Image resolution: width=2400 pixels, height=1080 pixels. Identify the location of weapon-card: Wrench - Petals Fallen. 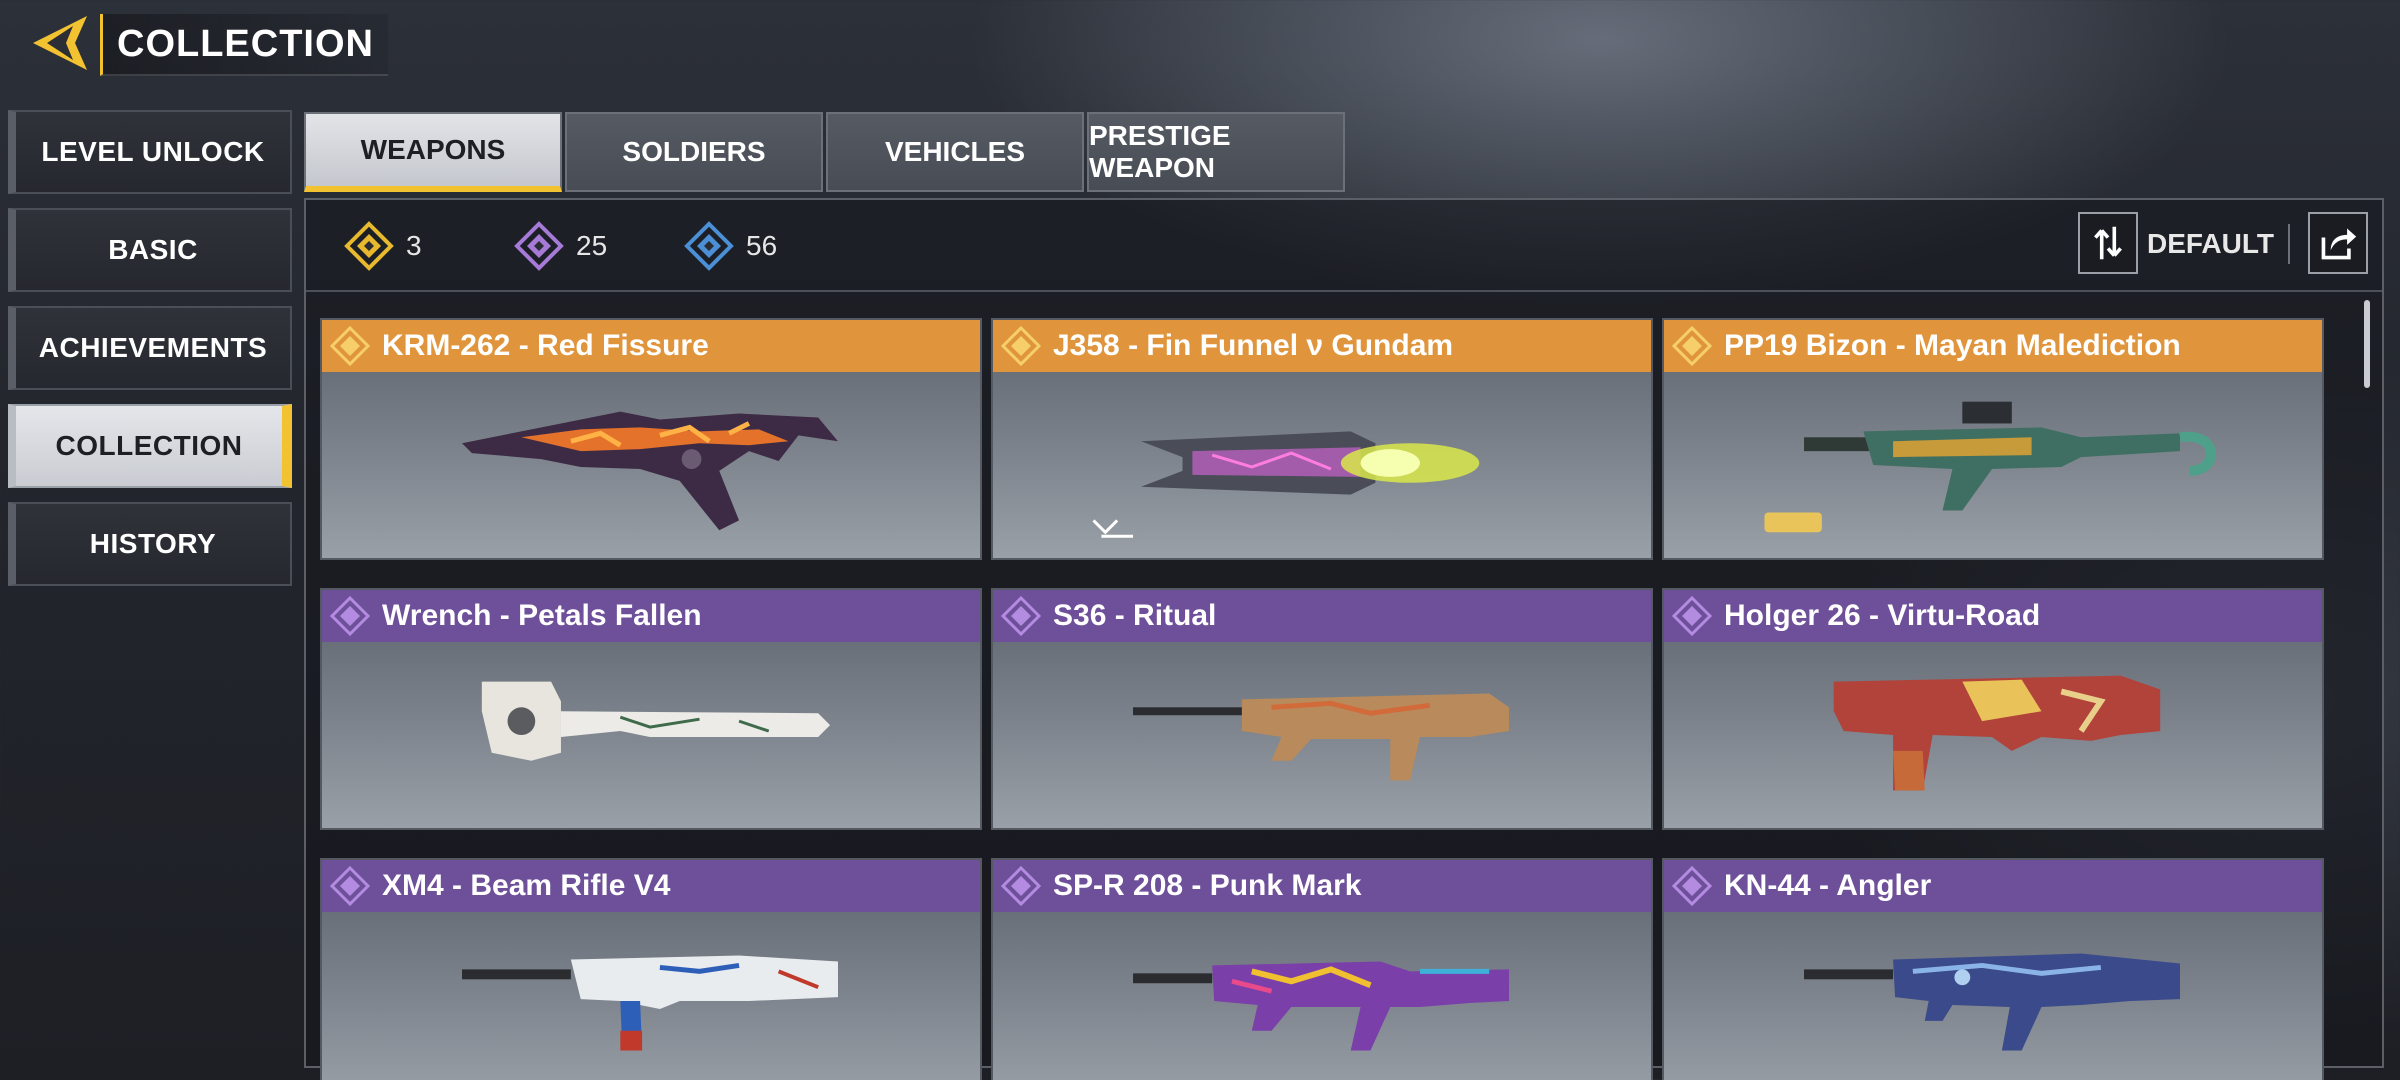
(651, 709).